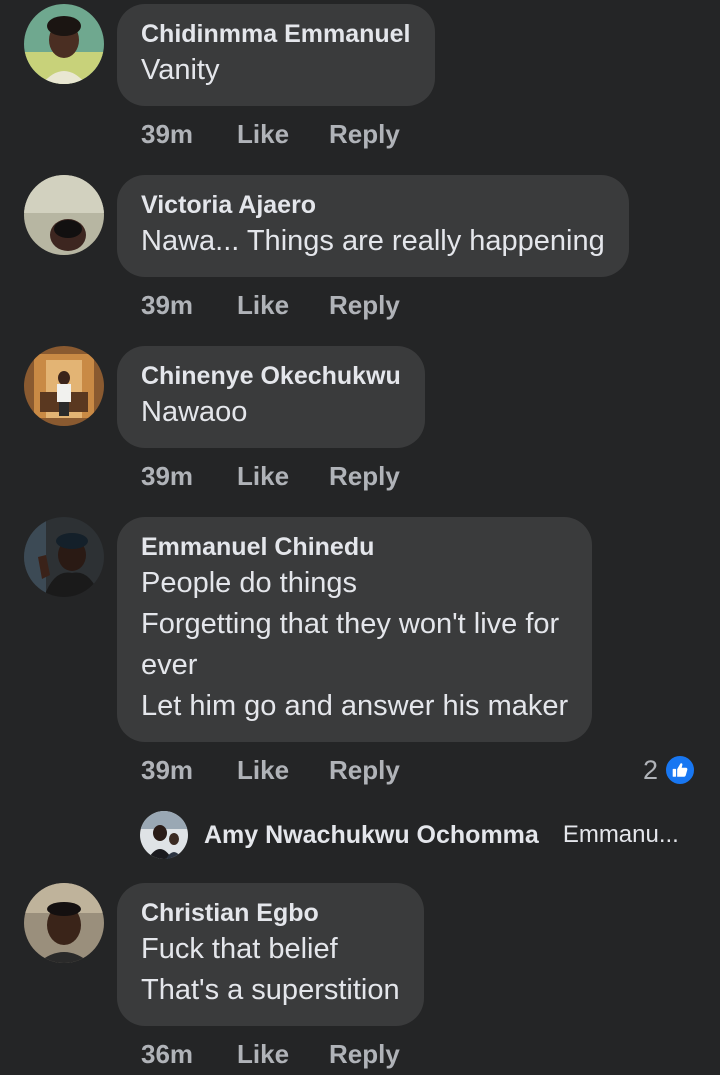 The height and width of the screenshot is (1075, 720). What do you see at coordinates (350, 624) in the screenshot?
I see `comment-text: Forgetting that they won't live for` at bounding box center [350, 624].